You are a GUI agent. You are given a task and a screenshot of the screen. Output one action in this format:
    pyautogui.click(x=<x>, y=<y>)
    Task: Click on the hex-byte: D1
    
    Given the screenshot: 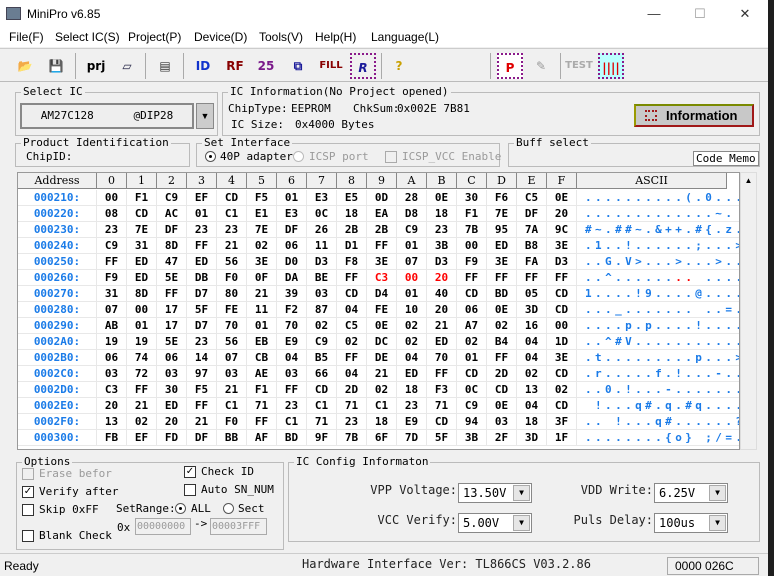 What is the action you would take?
    pyautogui.click(x=352, y=246)
    